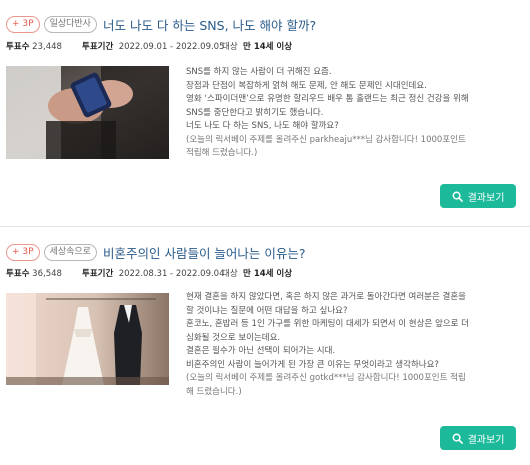  I want to click on votes-count: 36,548, so click(47, 274).